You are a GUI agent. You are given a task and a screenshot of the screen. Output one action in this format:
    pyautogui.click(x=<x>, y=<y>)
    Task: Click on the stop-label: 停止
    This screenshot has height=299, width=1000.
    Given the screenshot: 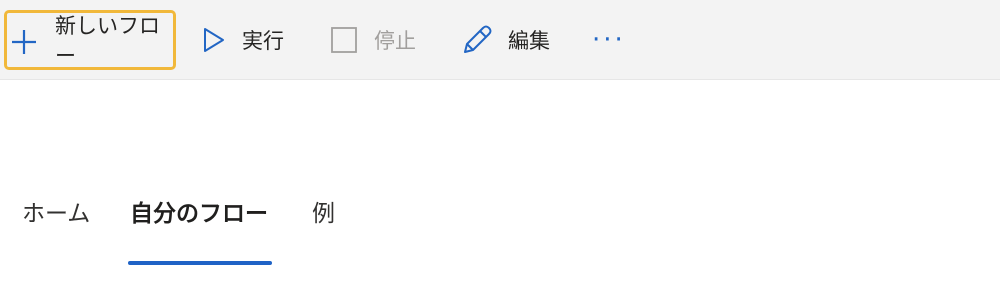 What is the action you would take?
    pyautogui.click(x=395, y=41)
    